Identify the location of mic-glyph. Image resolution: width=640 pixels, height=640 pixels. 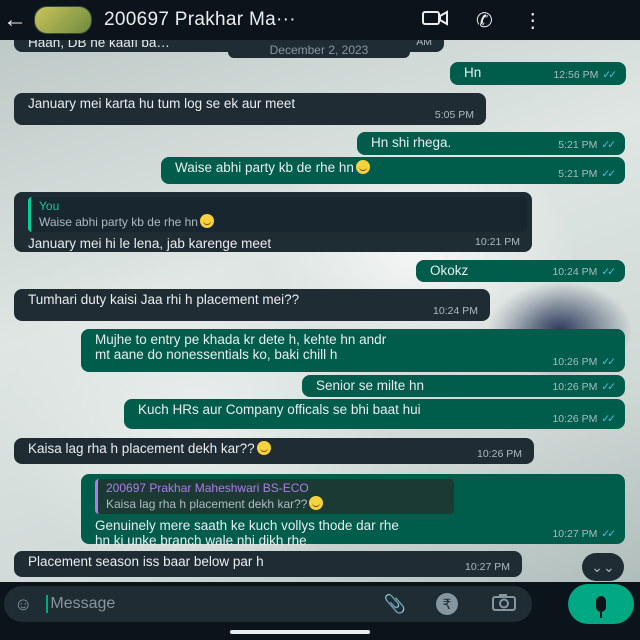
(601, 607).